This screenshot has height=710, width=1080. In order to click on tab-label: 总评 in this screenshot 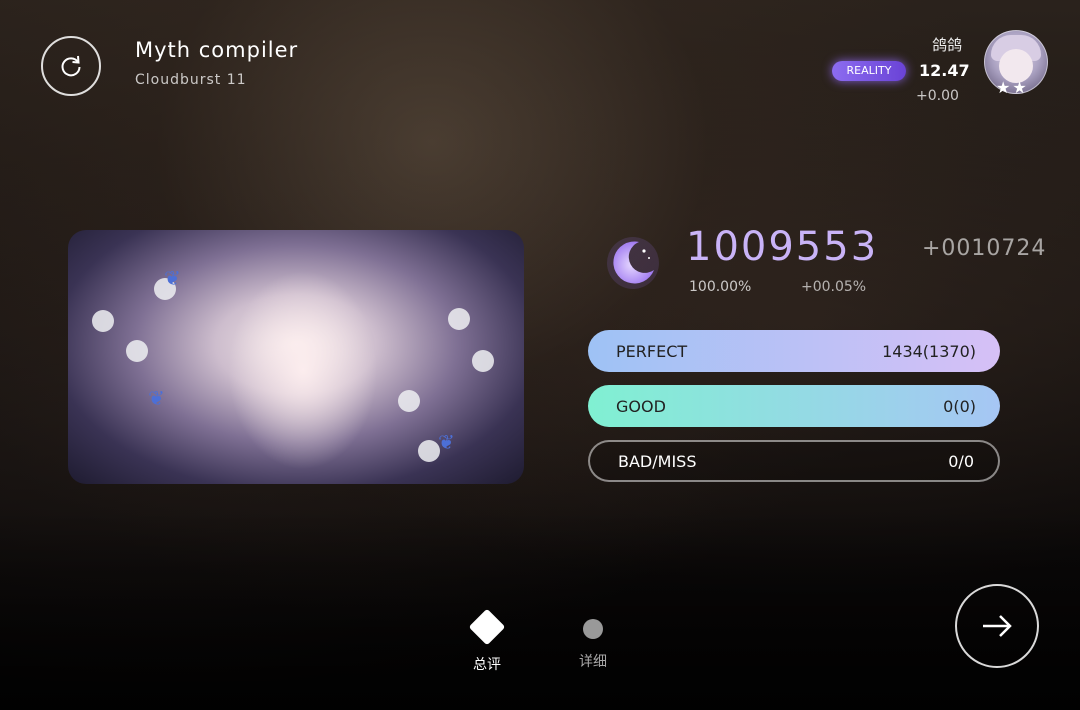, I will do `click(487, 665)`.